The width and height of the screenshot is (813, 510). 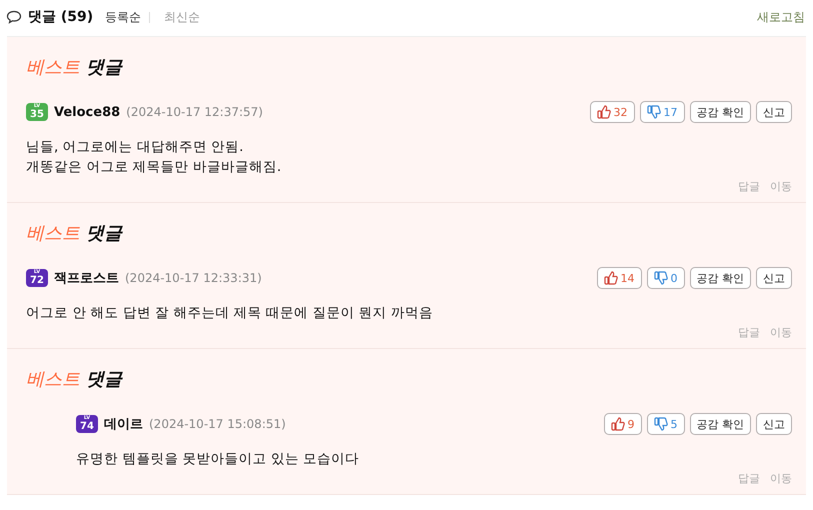 I want to click on dislike-button: 0, so click(x=665, y=278).